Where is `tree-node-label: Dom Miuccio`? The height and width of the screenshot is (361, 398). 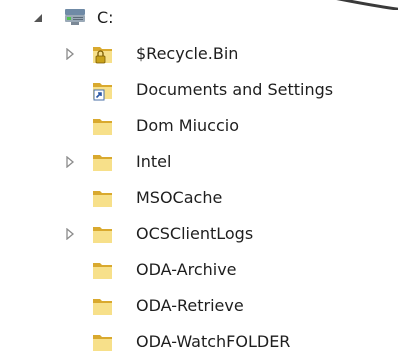 tree-node-label: Dom Miuccio is located at coordinates (187, 125).